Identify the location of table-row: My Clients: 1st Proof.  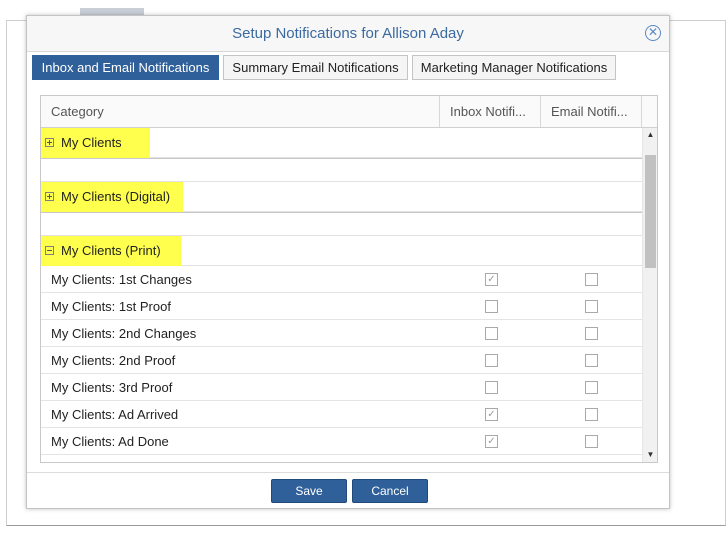
(341, 306).